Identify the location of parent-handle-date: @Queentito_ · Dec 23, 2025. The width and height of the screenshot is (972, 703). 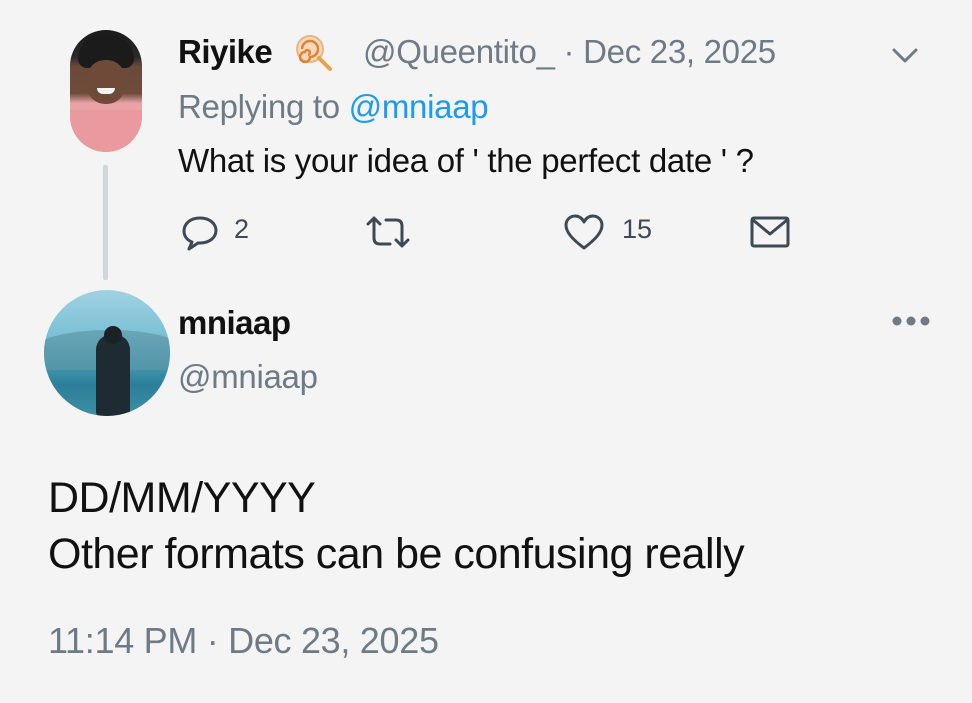
(569, 52).